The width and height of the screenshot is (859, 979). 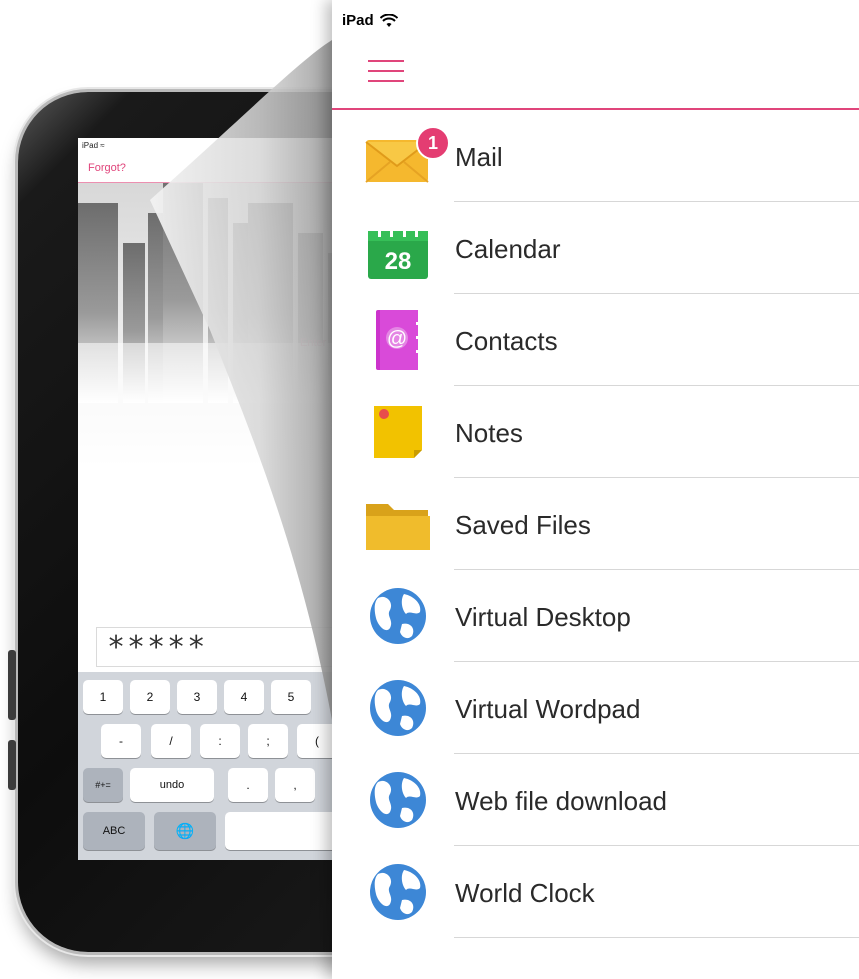 What do you see at coordinates (317, 741) in the screenshot?
I see `key-open-paren: (` at bounding box center [317, 741].